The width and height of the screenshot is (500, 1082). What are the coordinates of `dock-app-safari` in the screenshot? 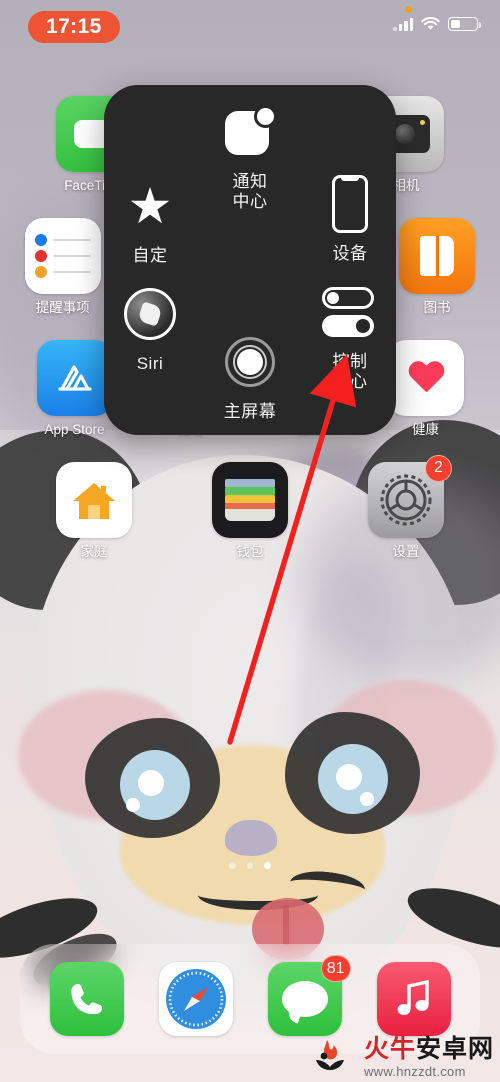 It's located at (196, 999).